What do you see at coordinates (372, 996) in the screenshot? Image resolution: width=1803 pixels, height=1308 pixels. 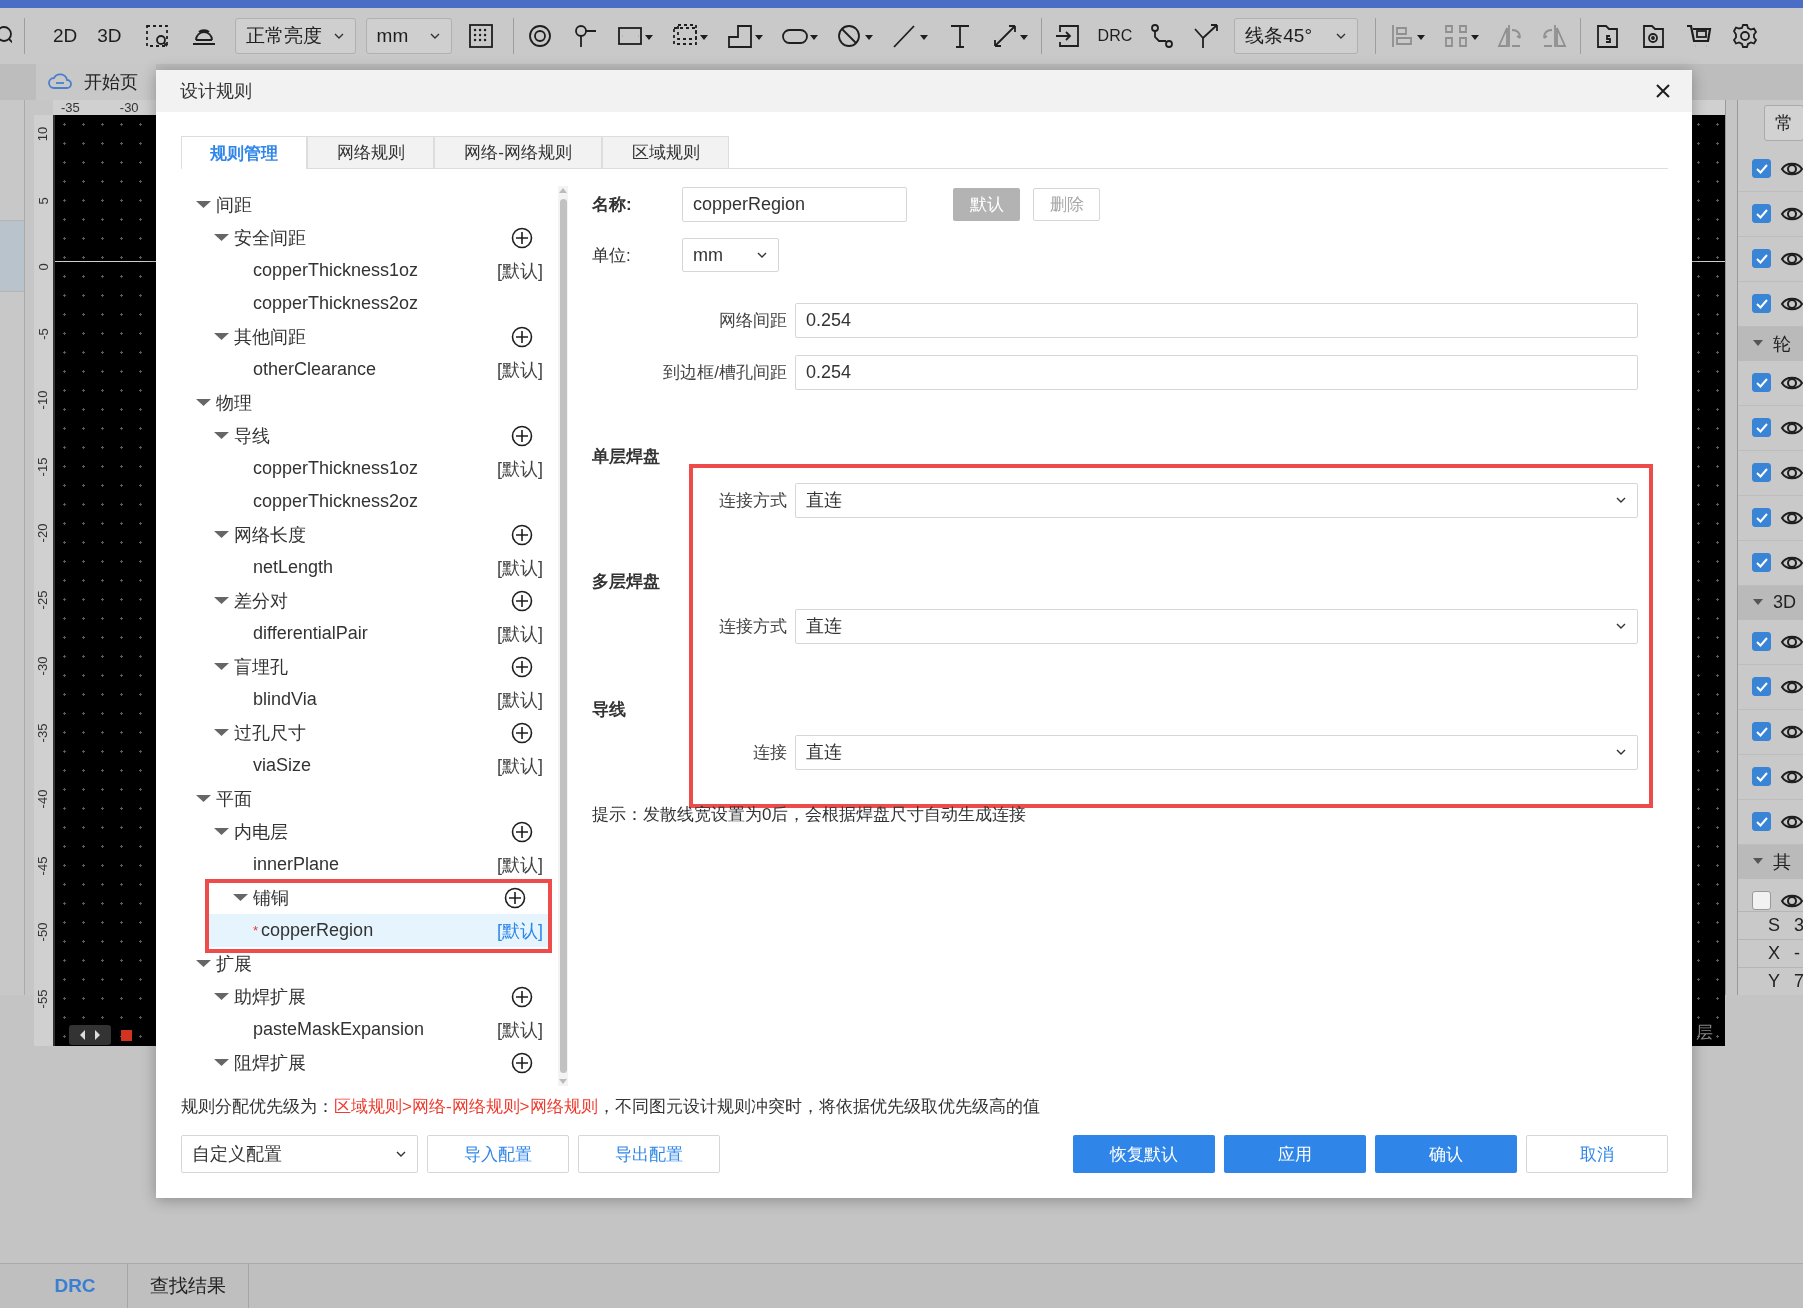 I see `tree-item: 助焊扩展` at bounding box center [372, 996].